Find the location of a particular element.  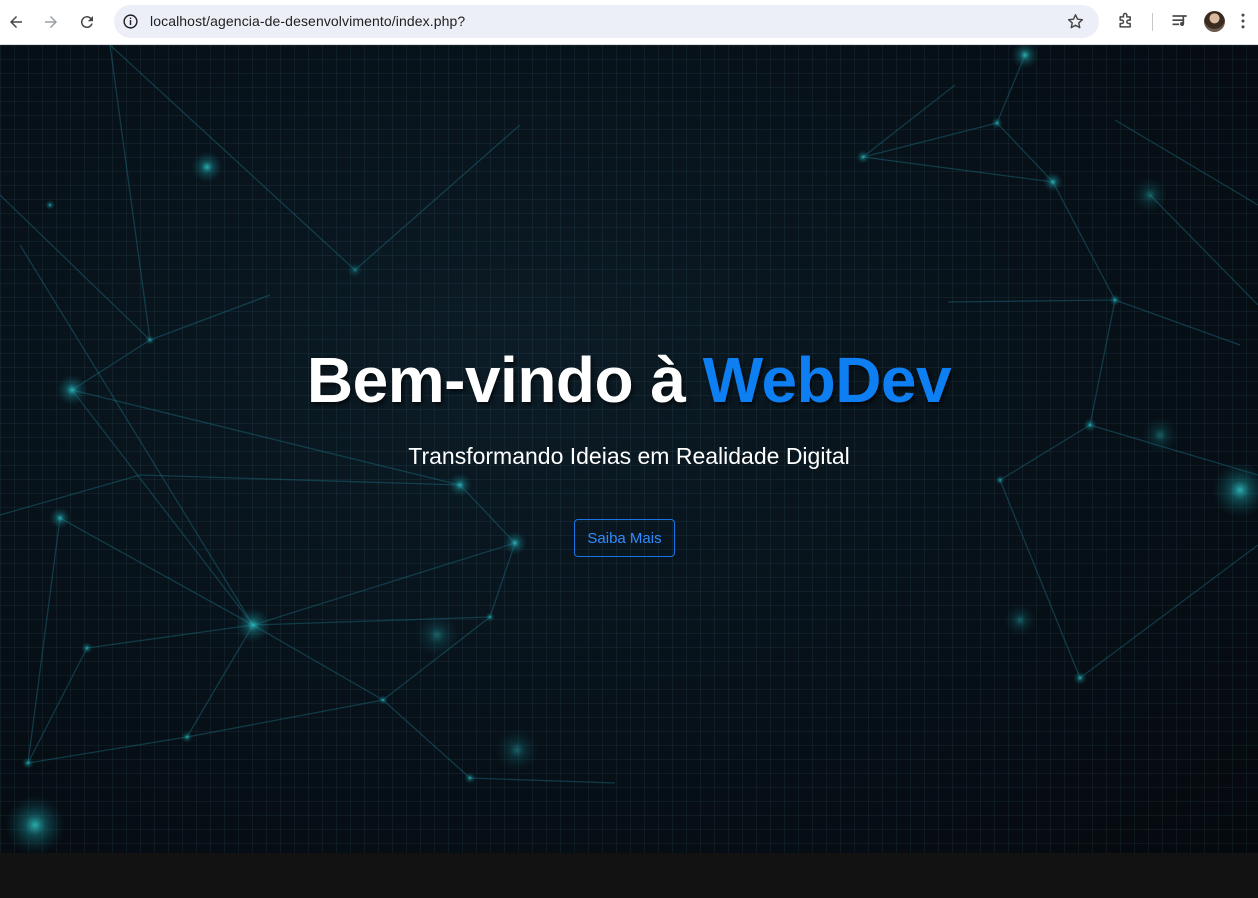

media-queue-icon is located at coordinates (1180, 21).